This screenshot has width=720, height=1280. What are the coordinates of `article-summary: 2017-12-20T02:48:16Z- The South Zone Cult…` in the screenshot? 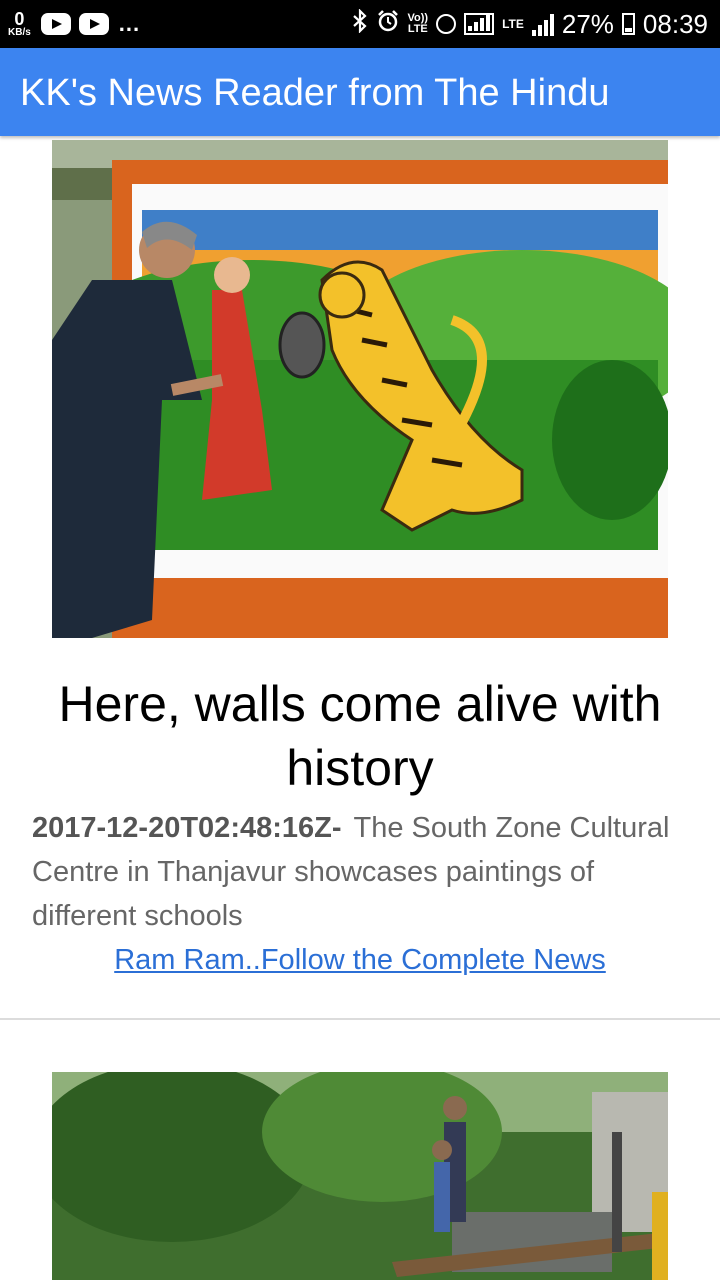 It's located at (352, 872).